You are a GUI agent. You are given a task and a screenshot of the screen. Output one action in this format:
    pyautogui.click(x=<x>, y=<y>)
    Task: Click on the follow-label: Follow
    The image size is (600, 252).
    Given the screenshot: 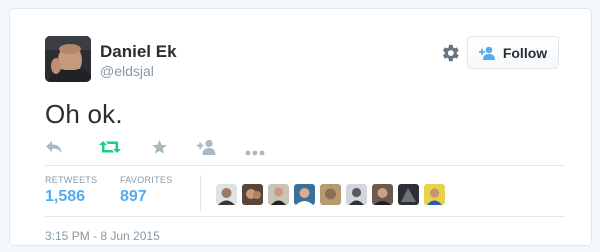 What is the action you would take?
    pyautogui.click(x=525, y=52)
    